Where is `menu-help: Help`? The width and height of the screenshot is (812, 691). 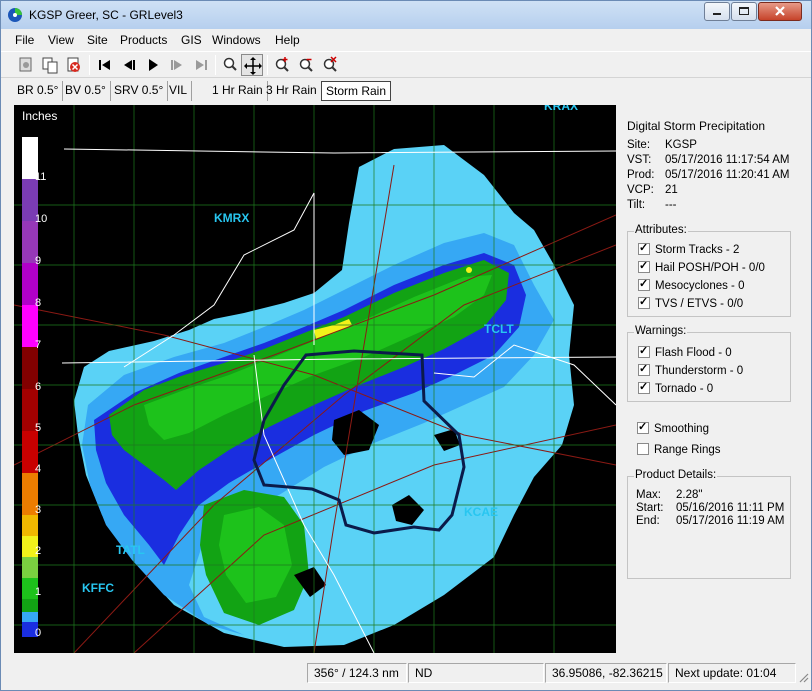 menu-help: Help is located at coordinates (287, 40).